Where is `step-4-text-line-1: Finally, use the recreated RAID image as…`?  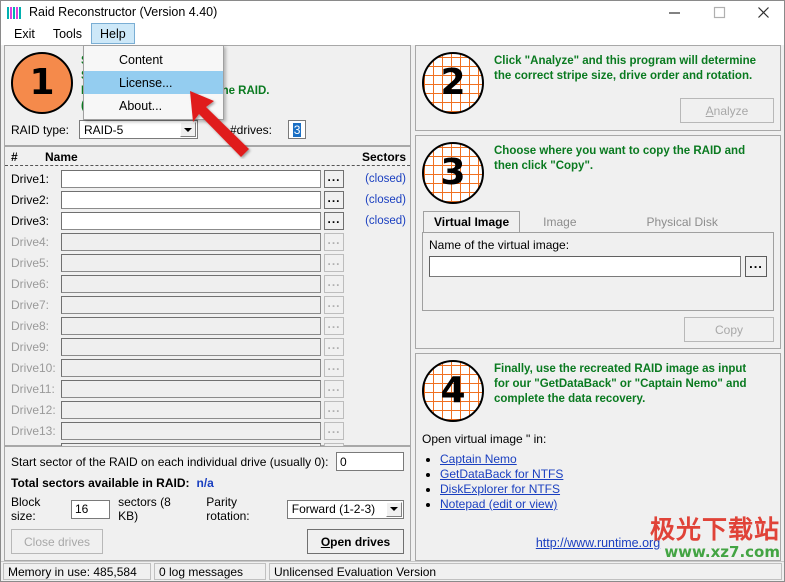 step-4-text-line-1: Finally, use the recreated RAID image as… is located at coordinates (620, 369).